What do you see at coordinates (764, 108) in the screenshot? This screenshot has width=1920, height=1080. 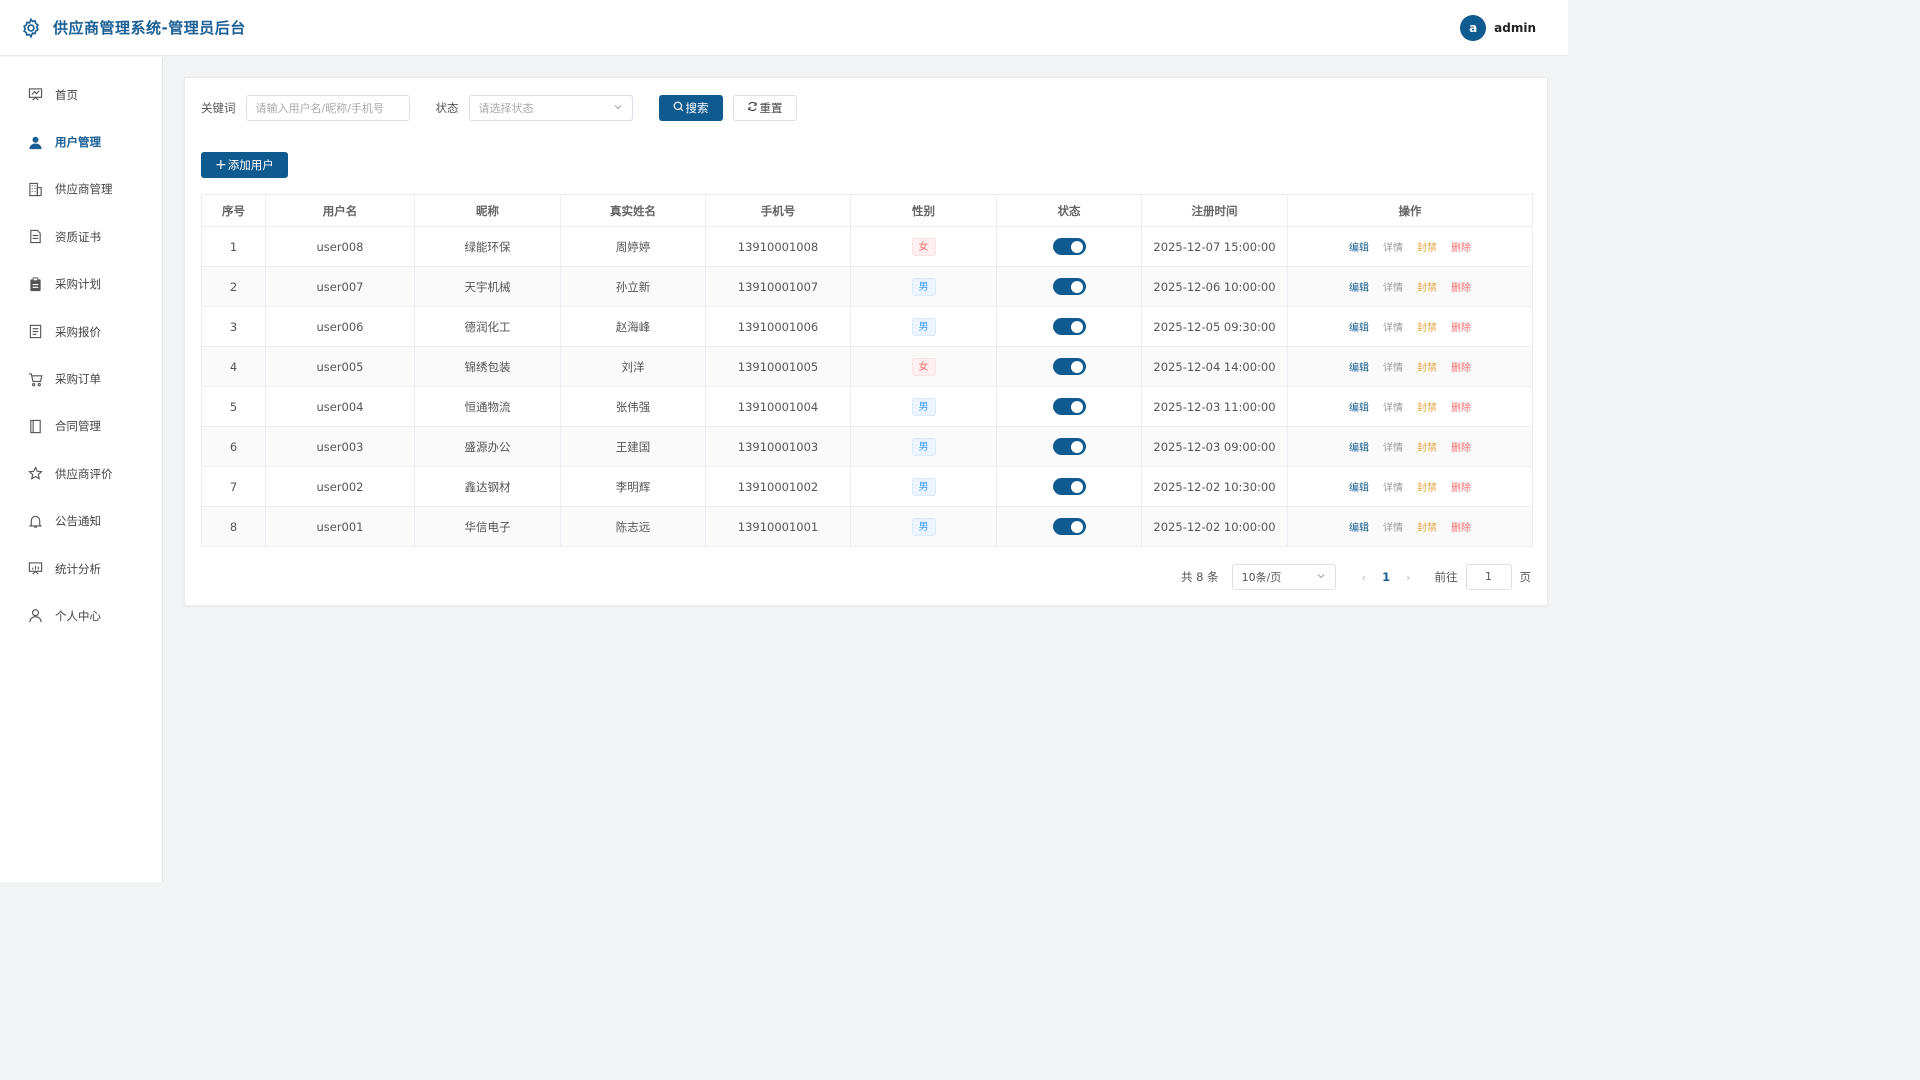 I see `reset-button: 重置` at bounding box center [764, 108].